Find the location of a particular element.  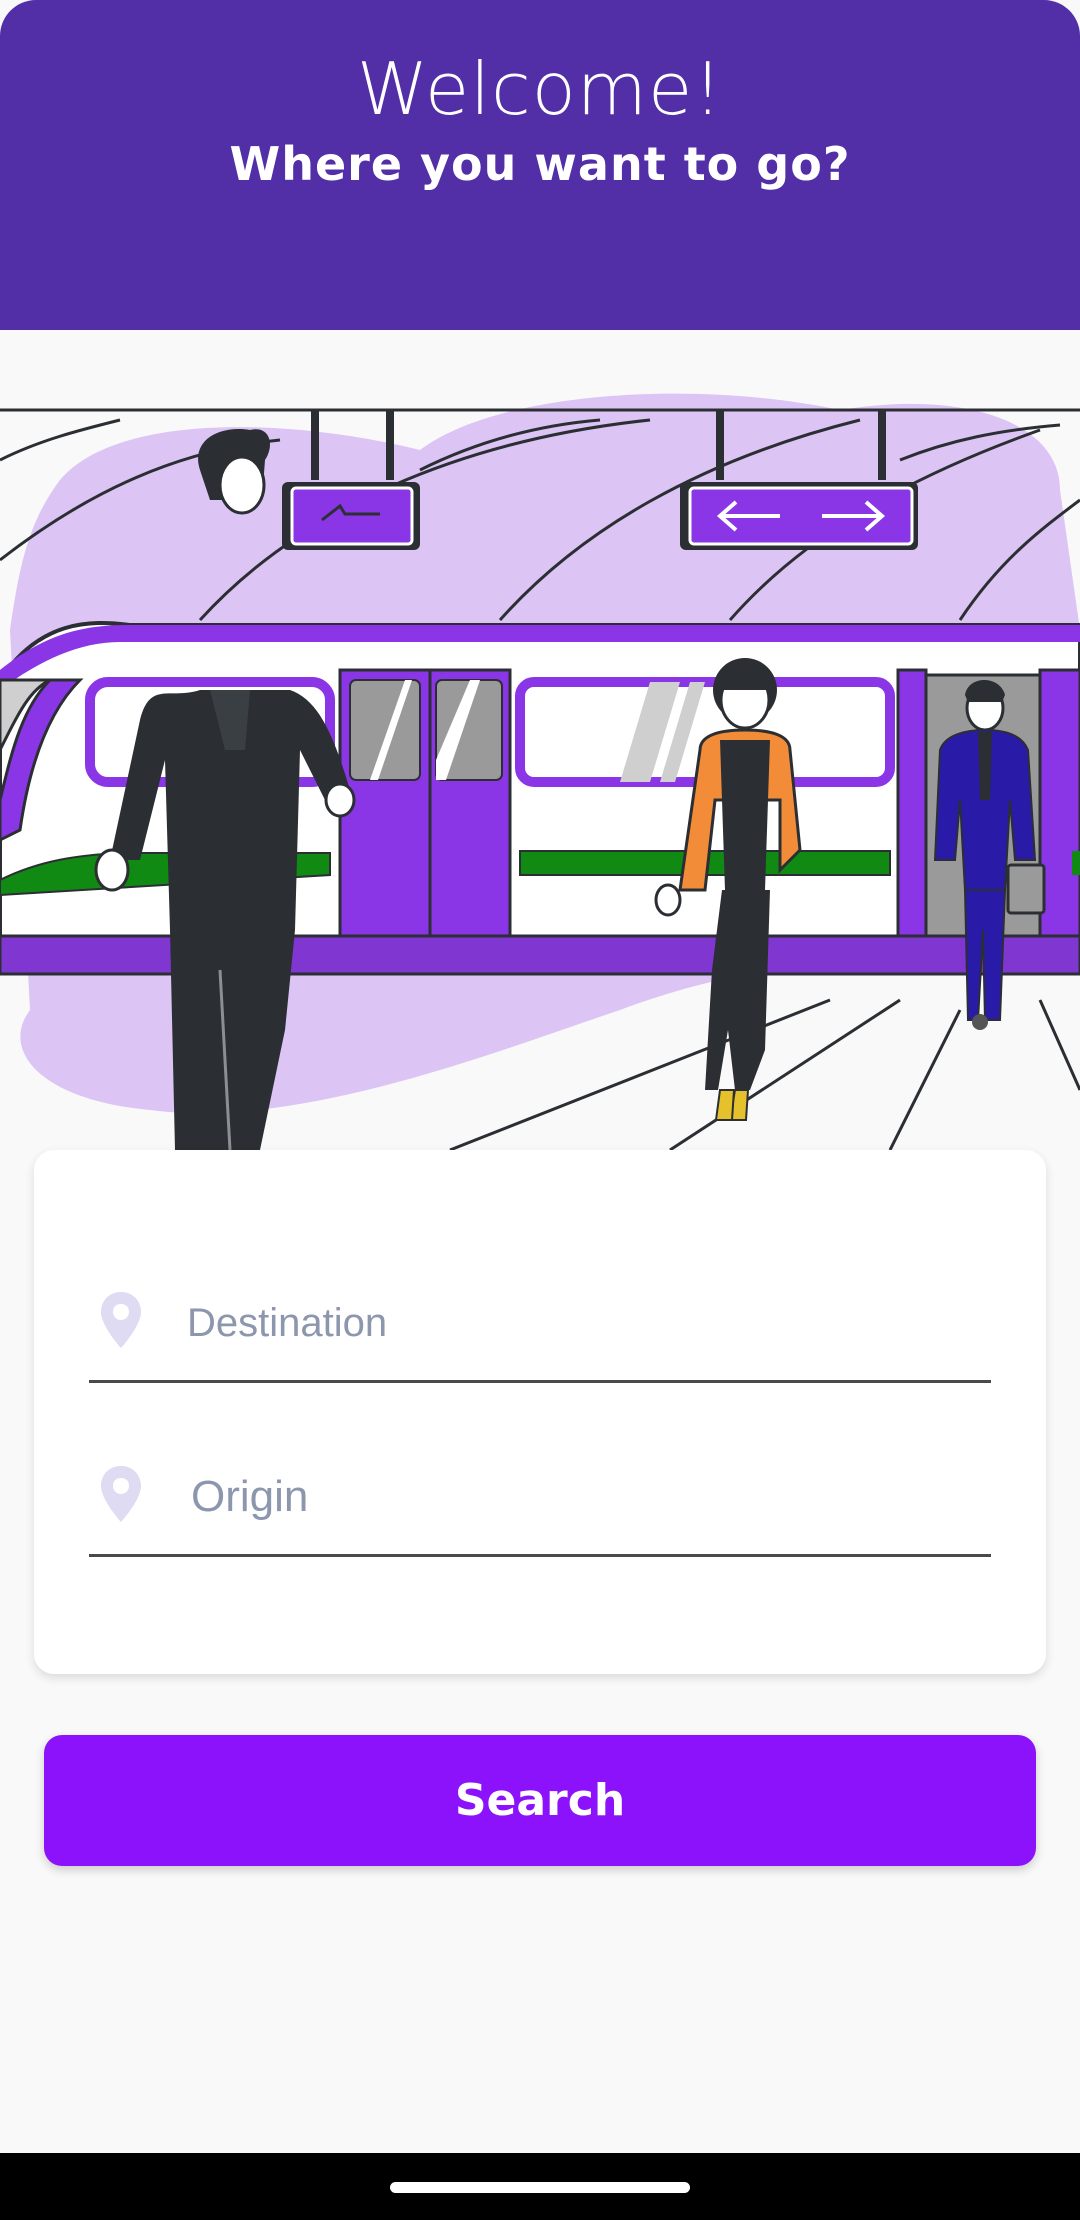

origin-input is located at coordinates (581, 1497).